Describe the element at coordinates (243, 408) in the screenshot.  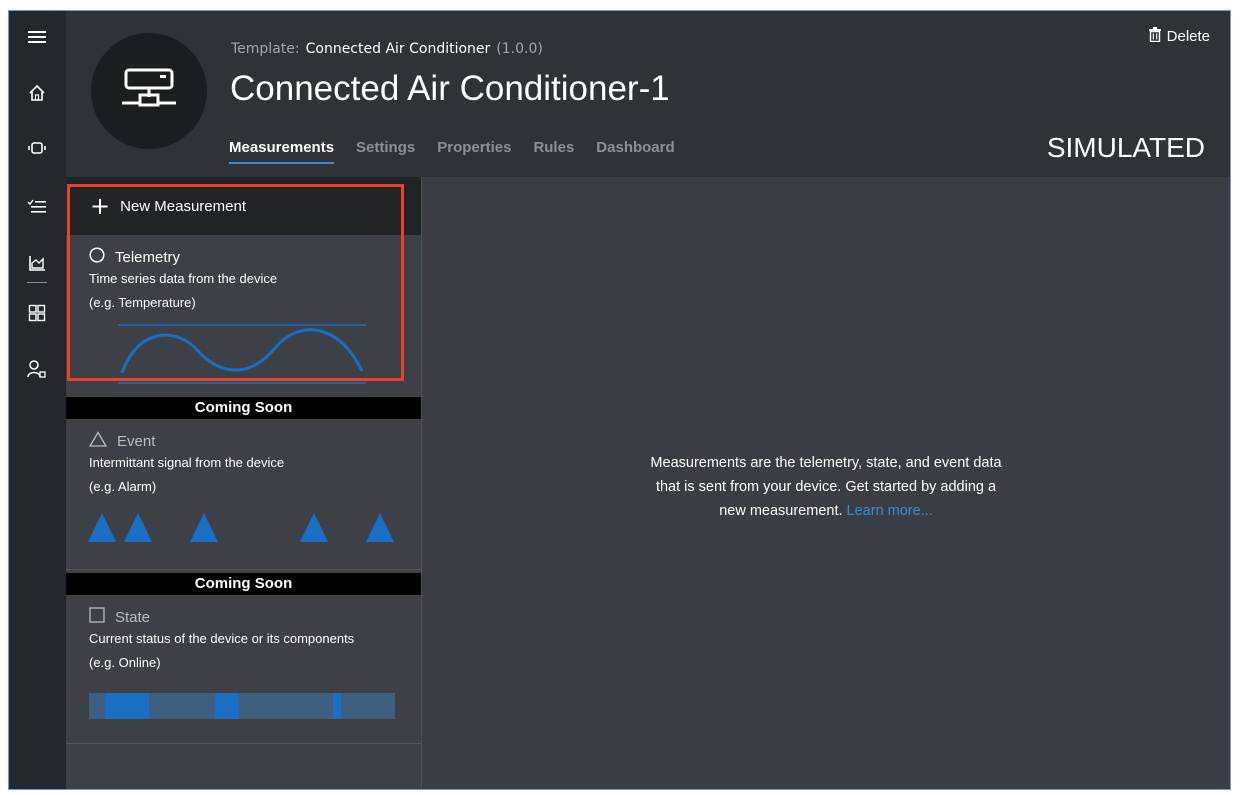
I see `event-coming-soon-badge: Coming Soon` at that location.